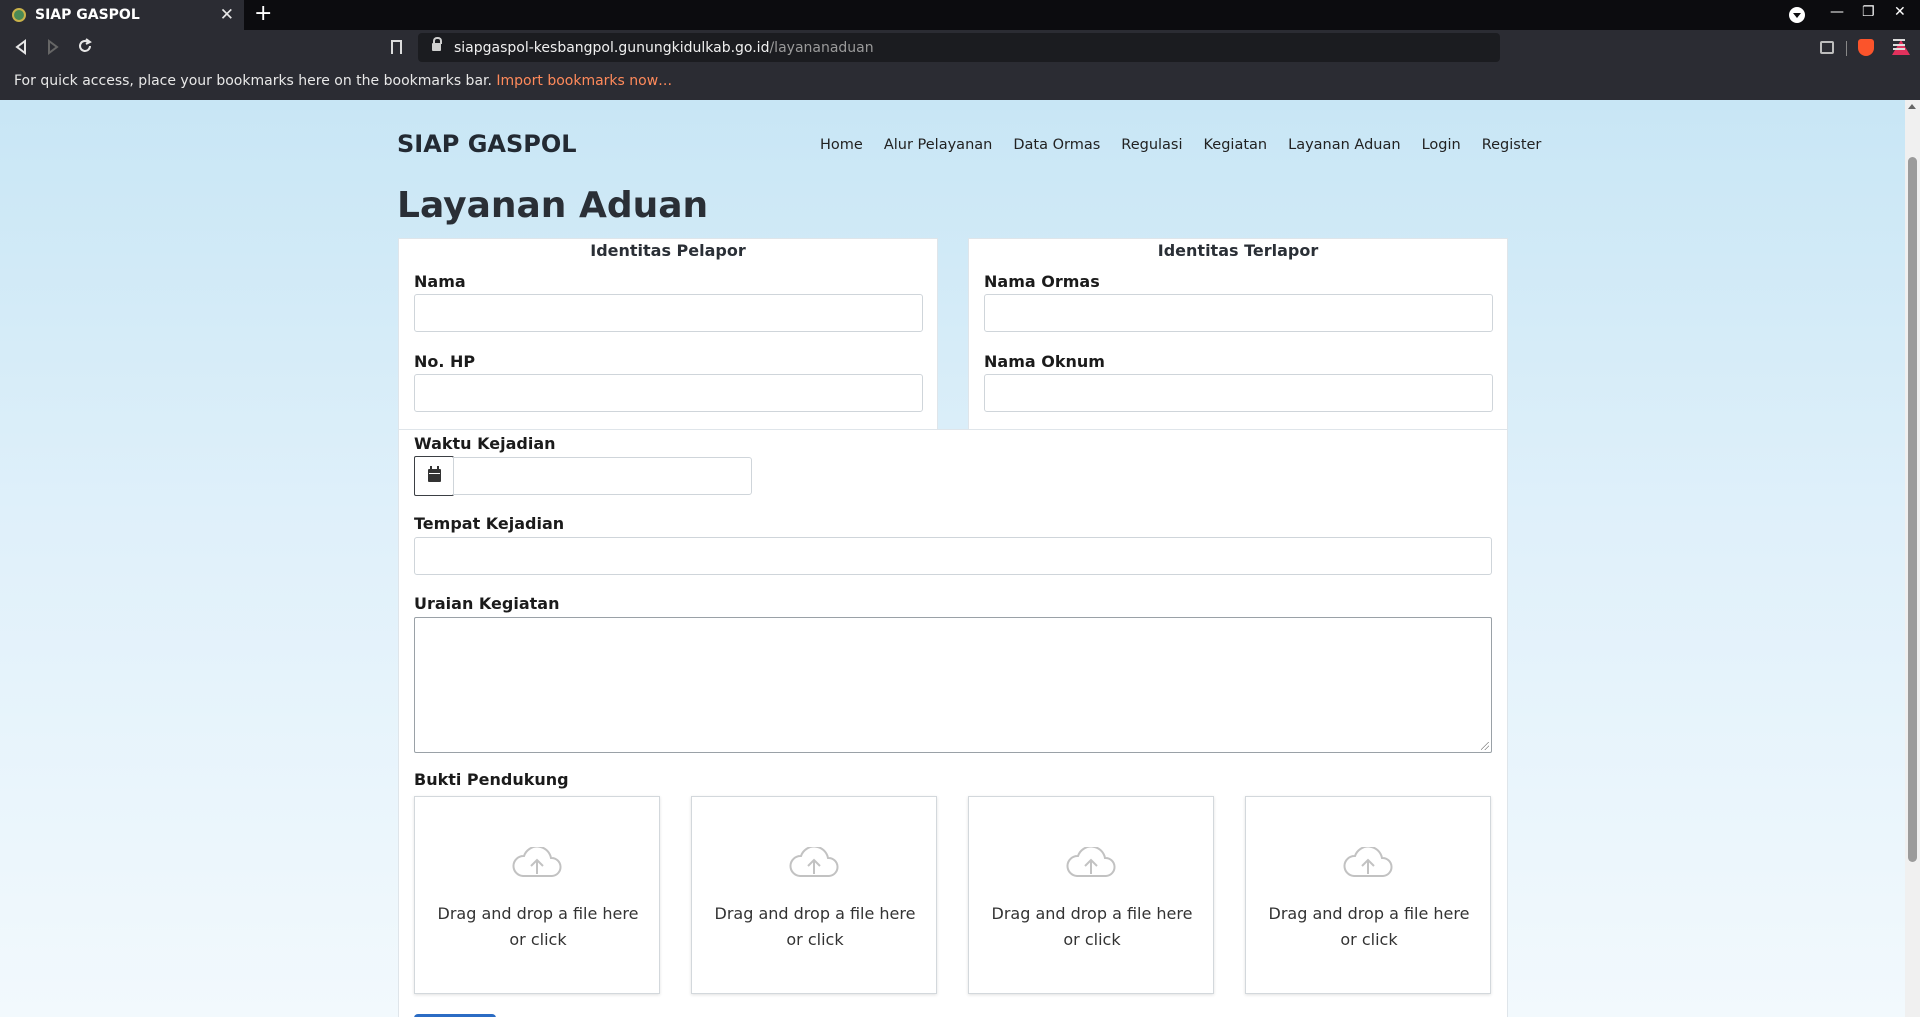 The image size is (1920, 1017). What do you see at coordinates (960, 15) in the screenshot?
I see `tab-strip: SIAP GASPOL ✕ + — ❐ ✕` at bounding box center [960, 15].